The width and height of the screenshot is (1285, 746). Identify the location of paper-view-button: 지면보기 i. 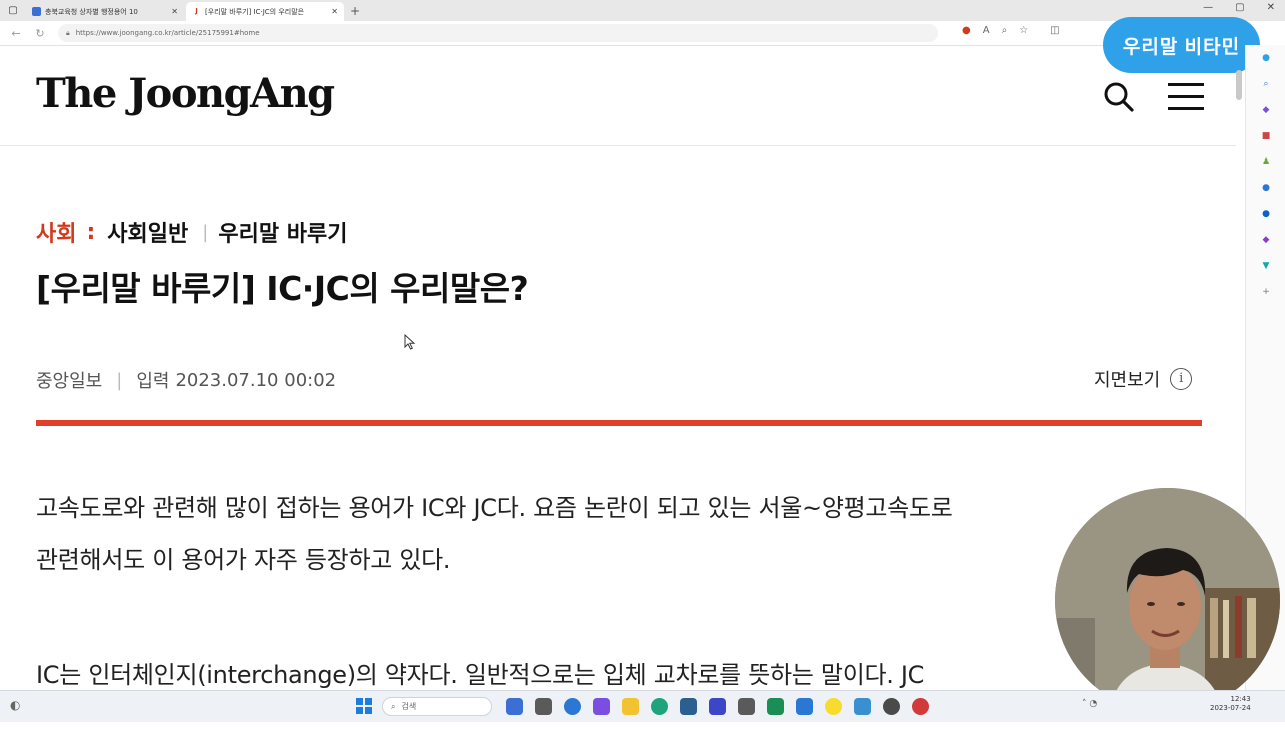
(1143, 379).